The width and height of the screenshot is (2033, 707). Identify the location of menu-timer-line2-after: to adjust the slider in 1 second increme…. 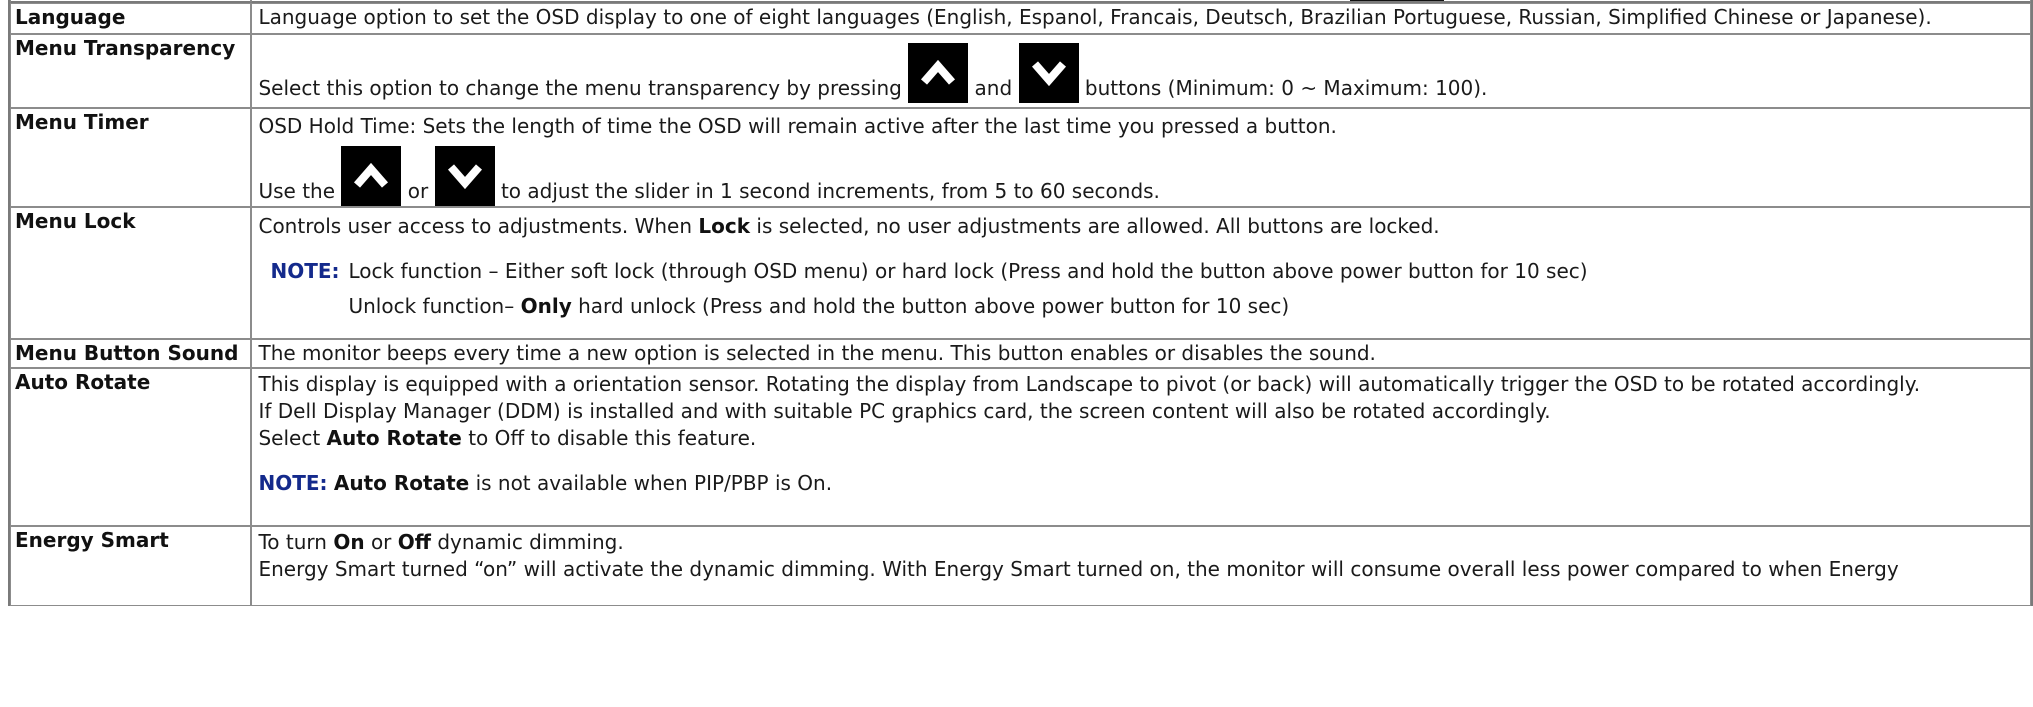
(830, 191).